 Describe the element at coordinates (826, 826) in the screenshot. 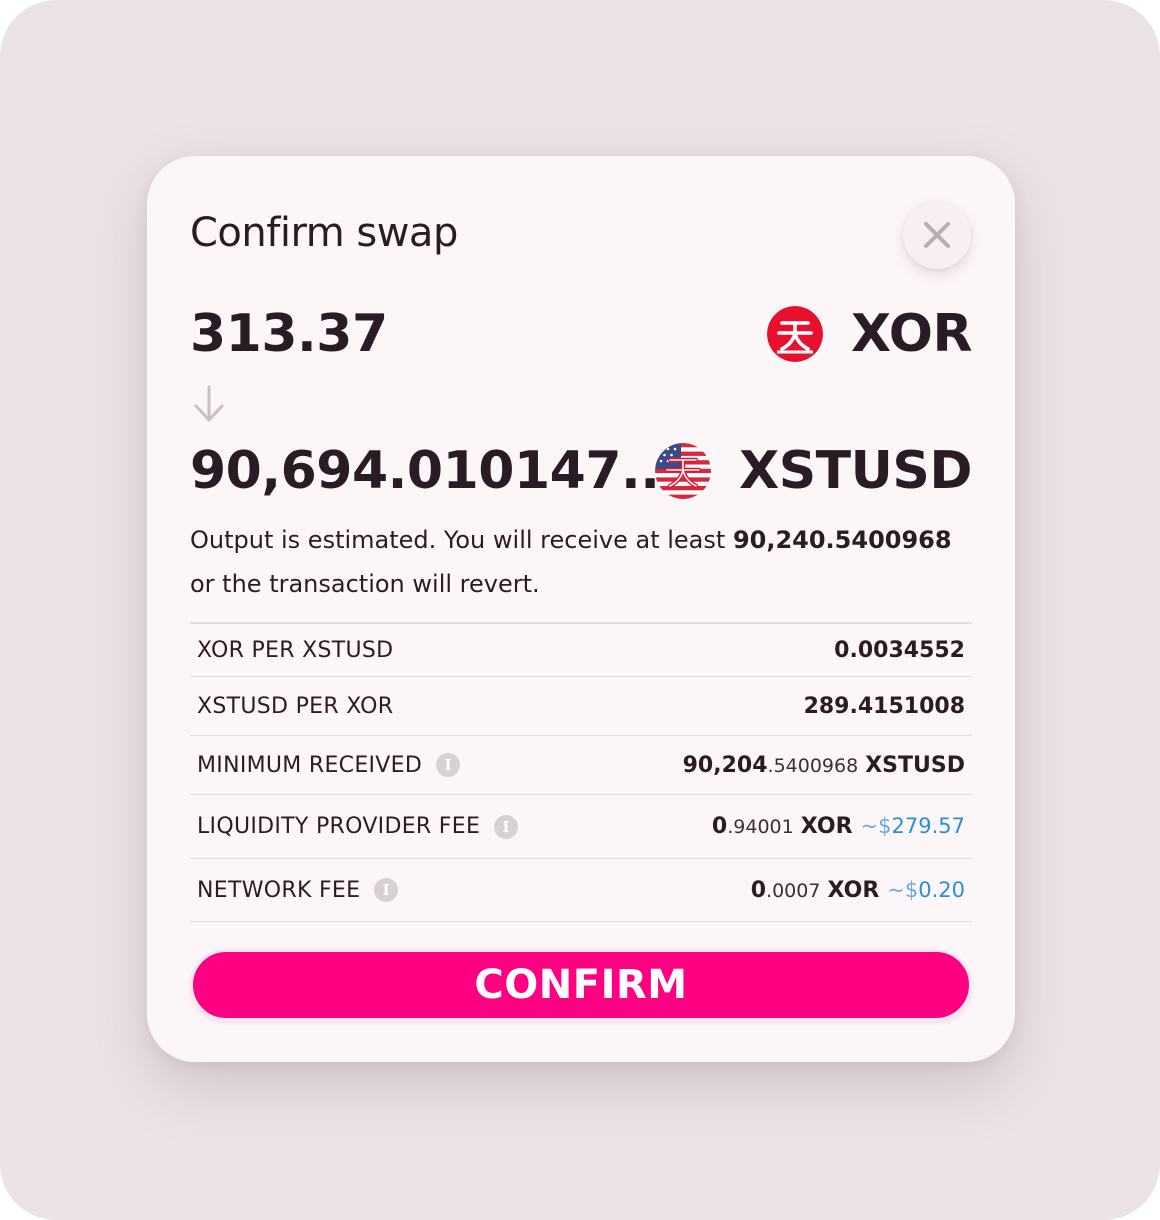

I see `liquidity-fee-symbol: XOR` at that location.